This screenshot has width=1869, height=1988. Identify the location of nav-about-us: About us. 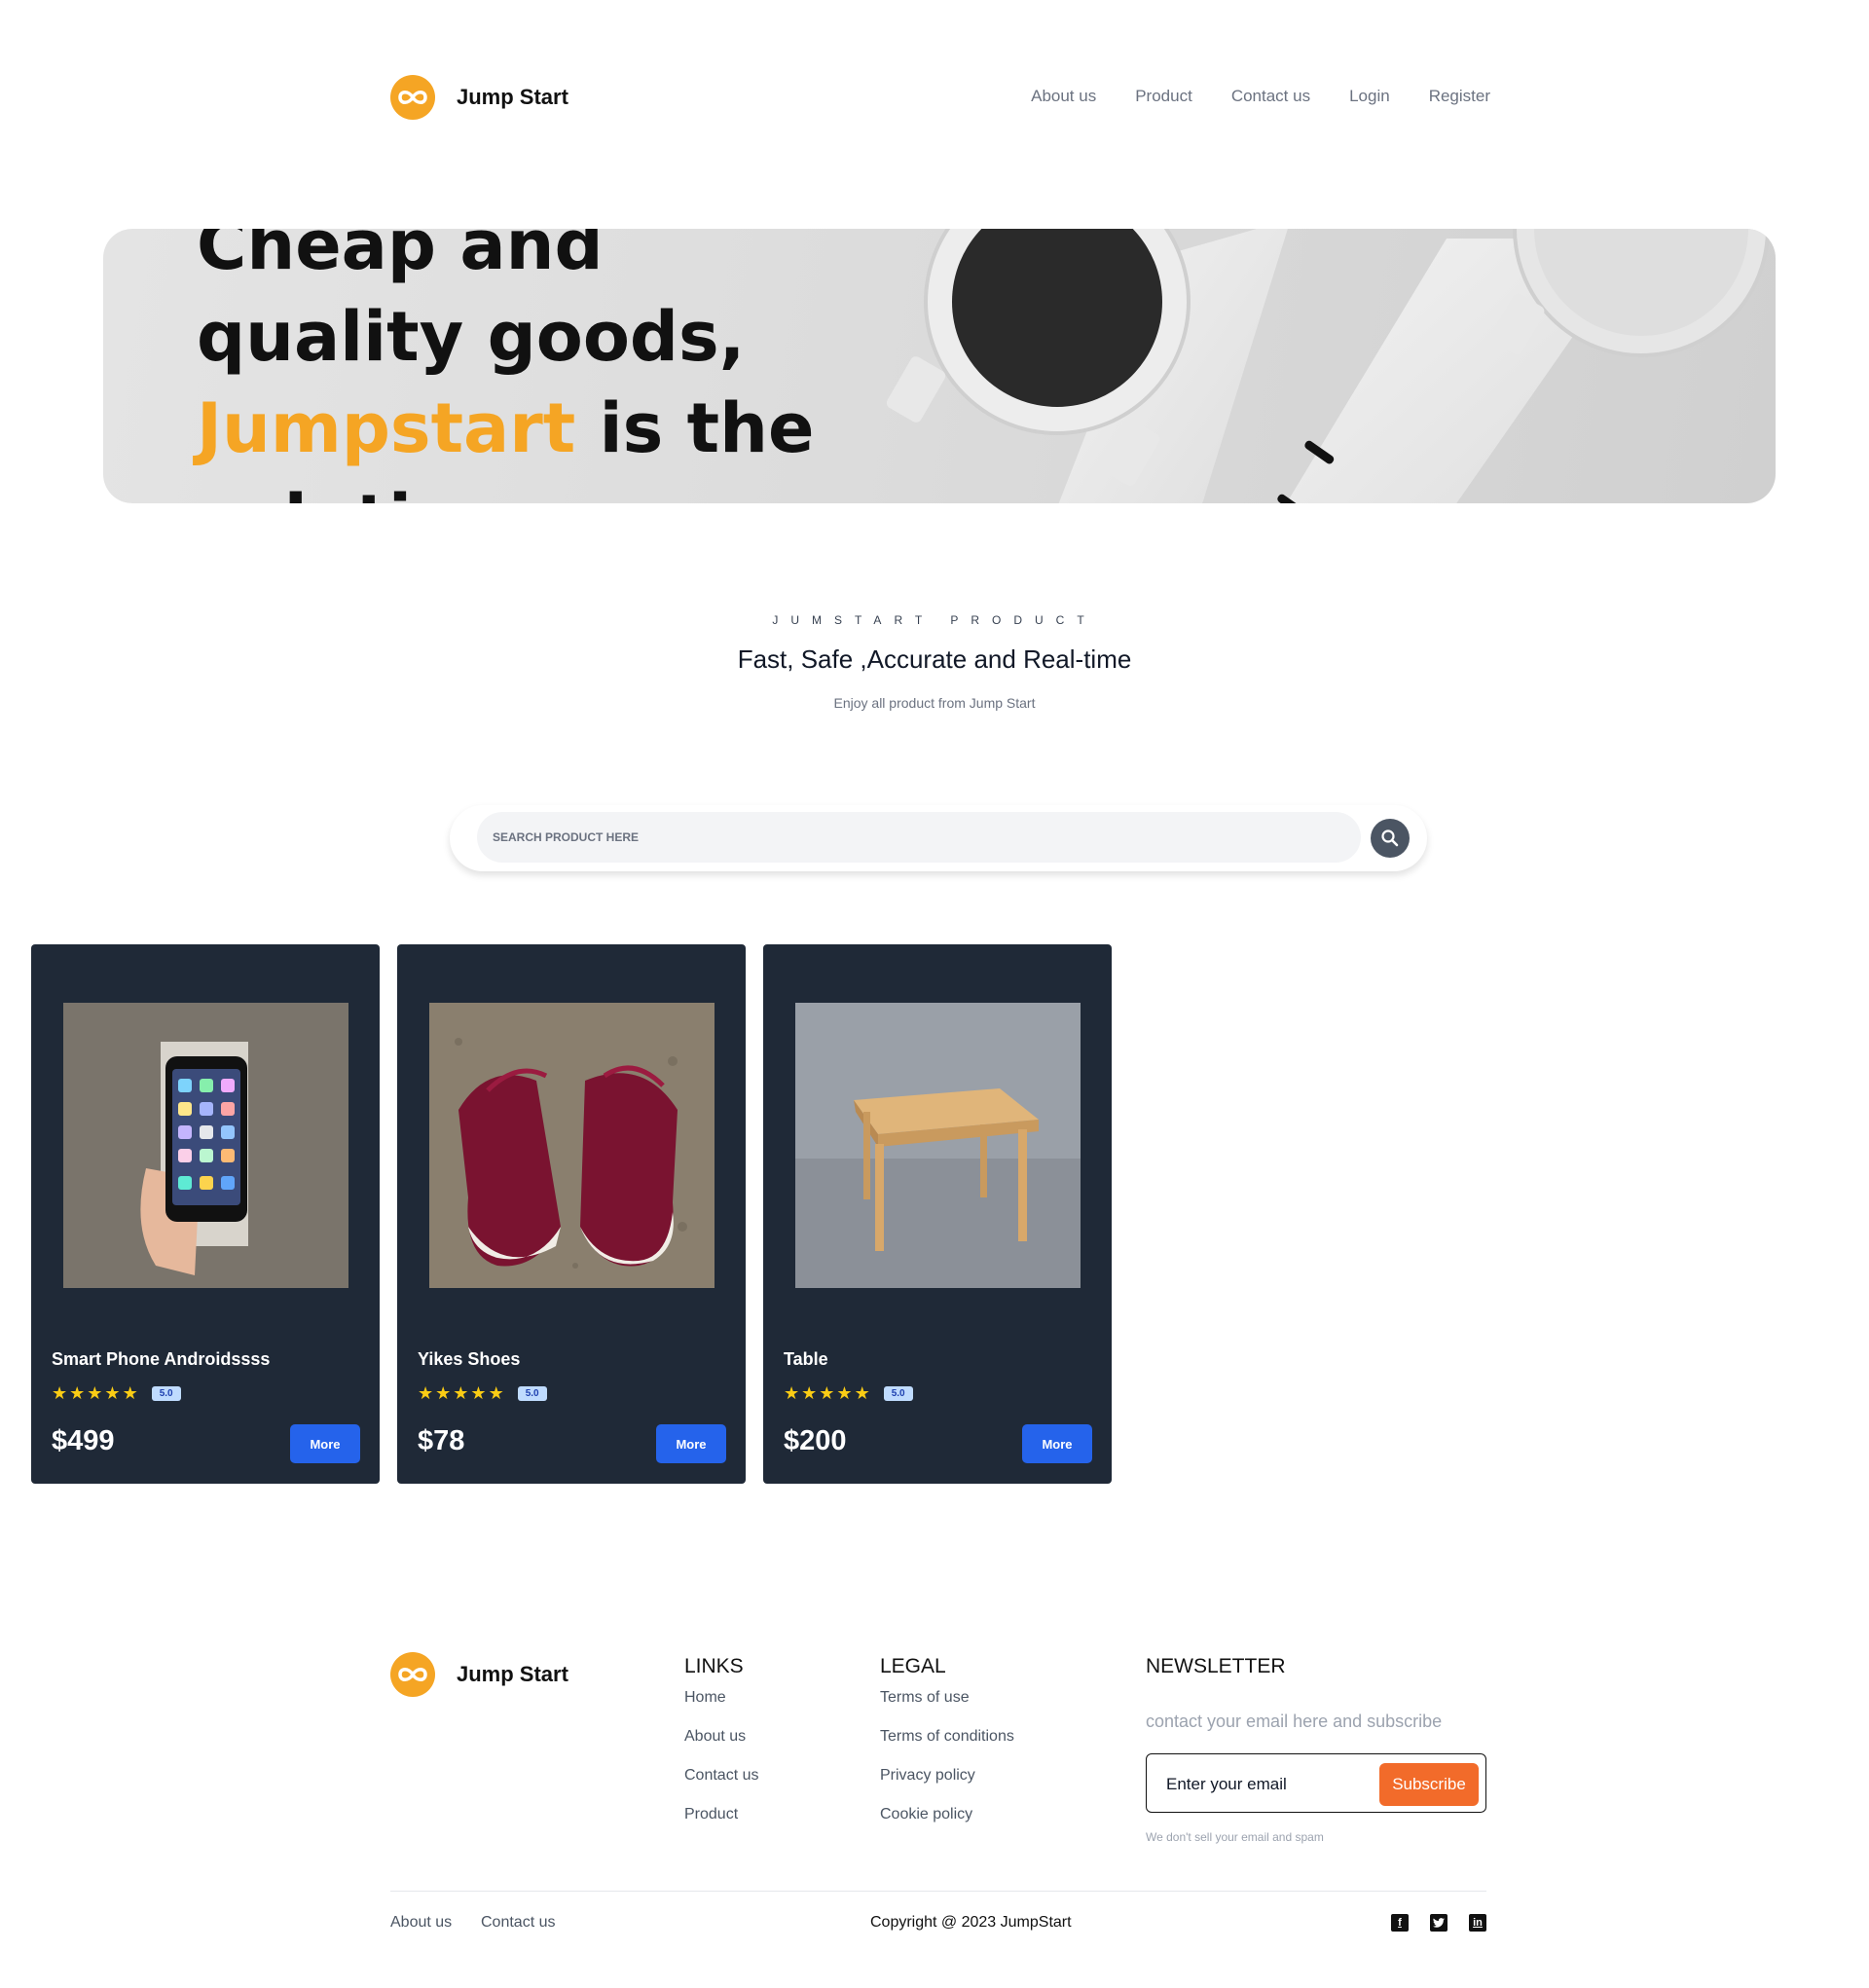
(1063, 96).